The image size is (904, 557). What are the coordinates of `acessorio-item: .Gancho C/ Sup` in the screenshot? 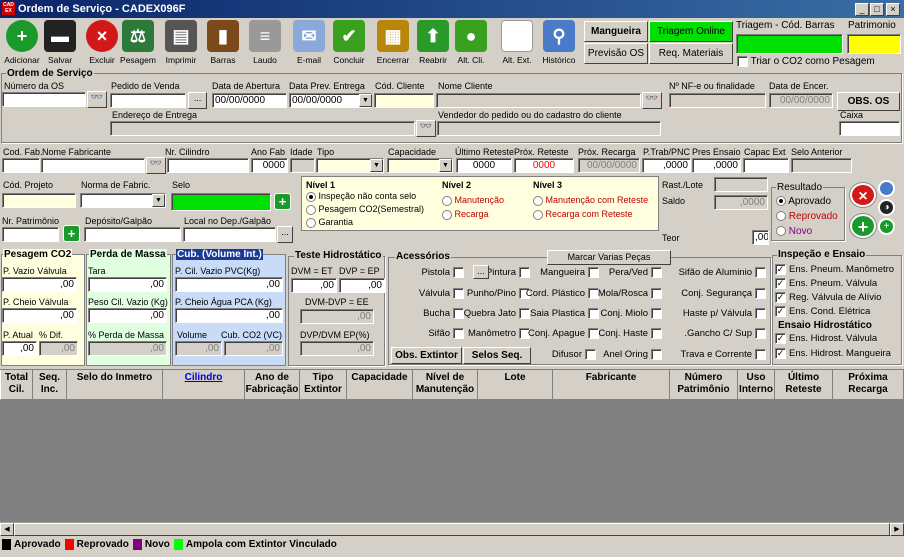 It's located at (725, 333).